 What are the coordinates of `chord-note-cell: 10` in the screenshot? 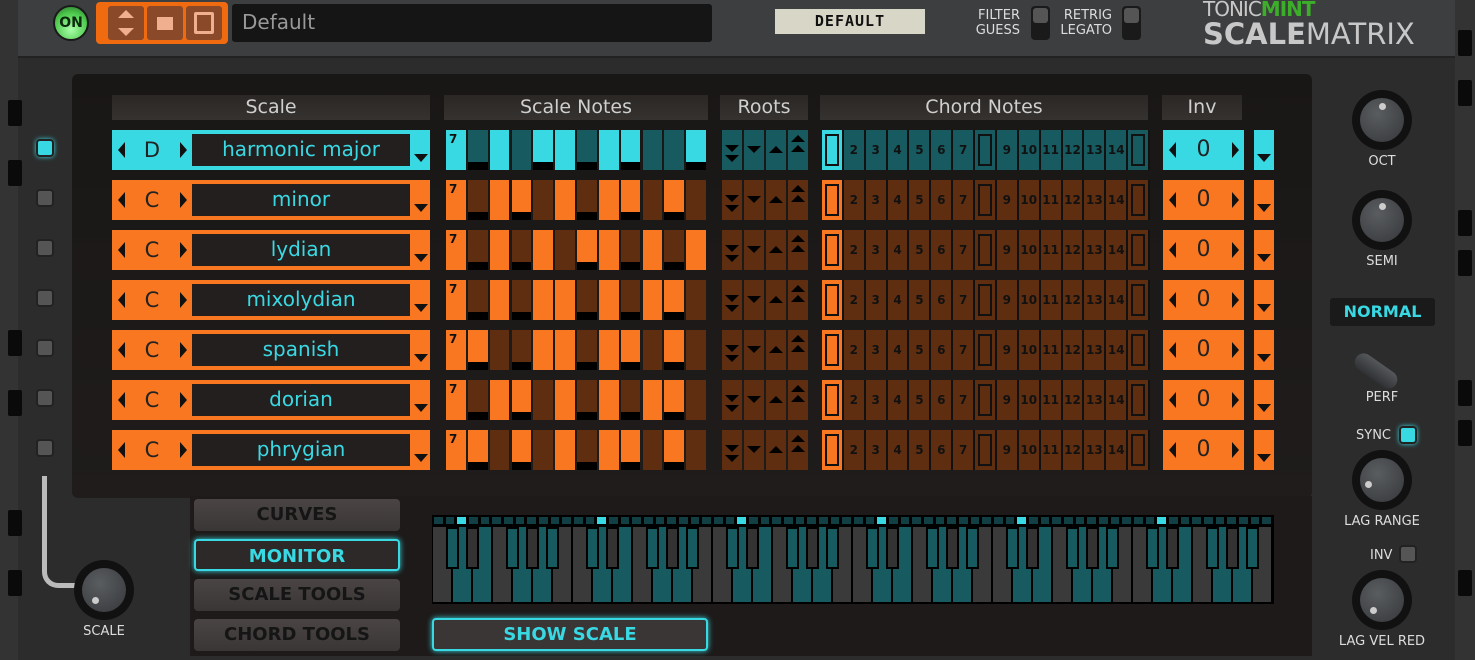 It's located at (1029, 350).